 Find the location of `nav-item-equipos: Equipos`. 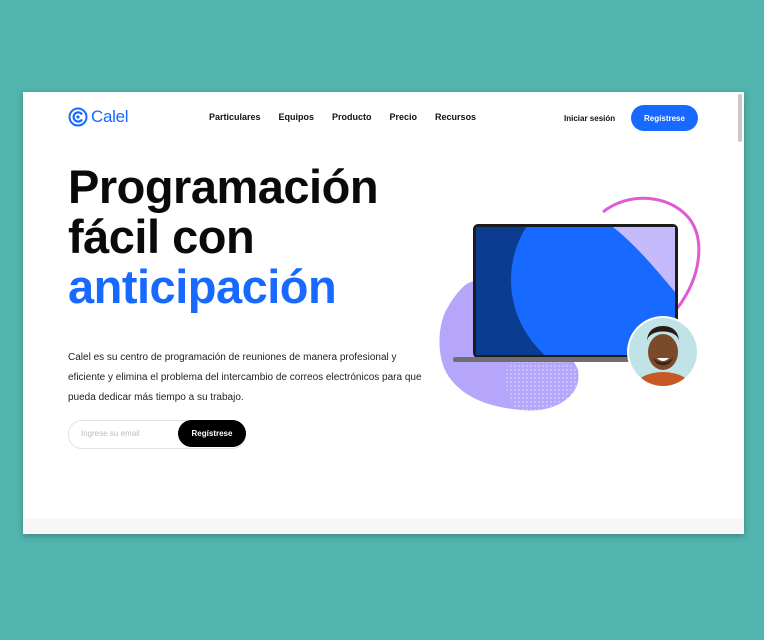

nav-item-equipos: Equipos is located at coordinates (297, 117).